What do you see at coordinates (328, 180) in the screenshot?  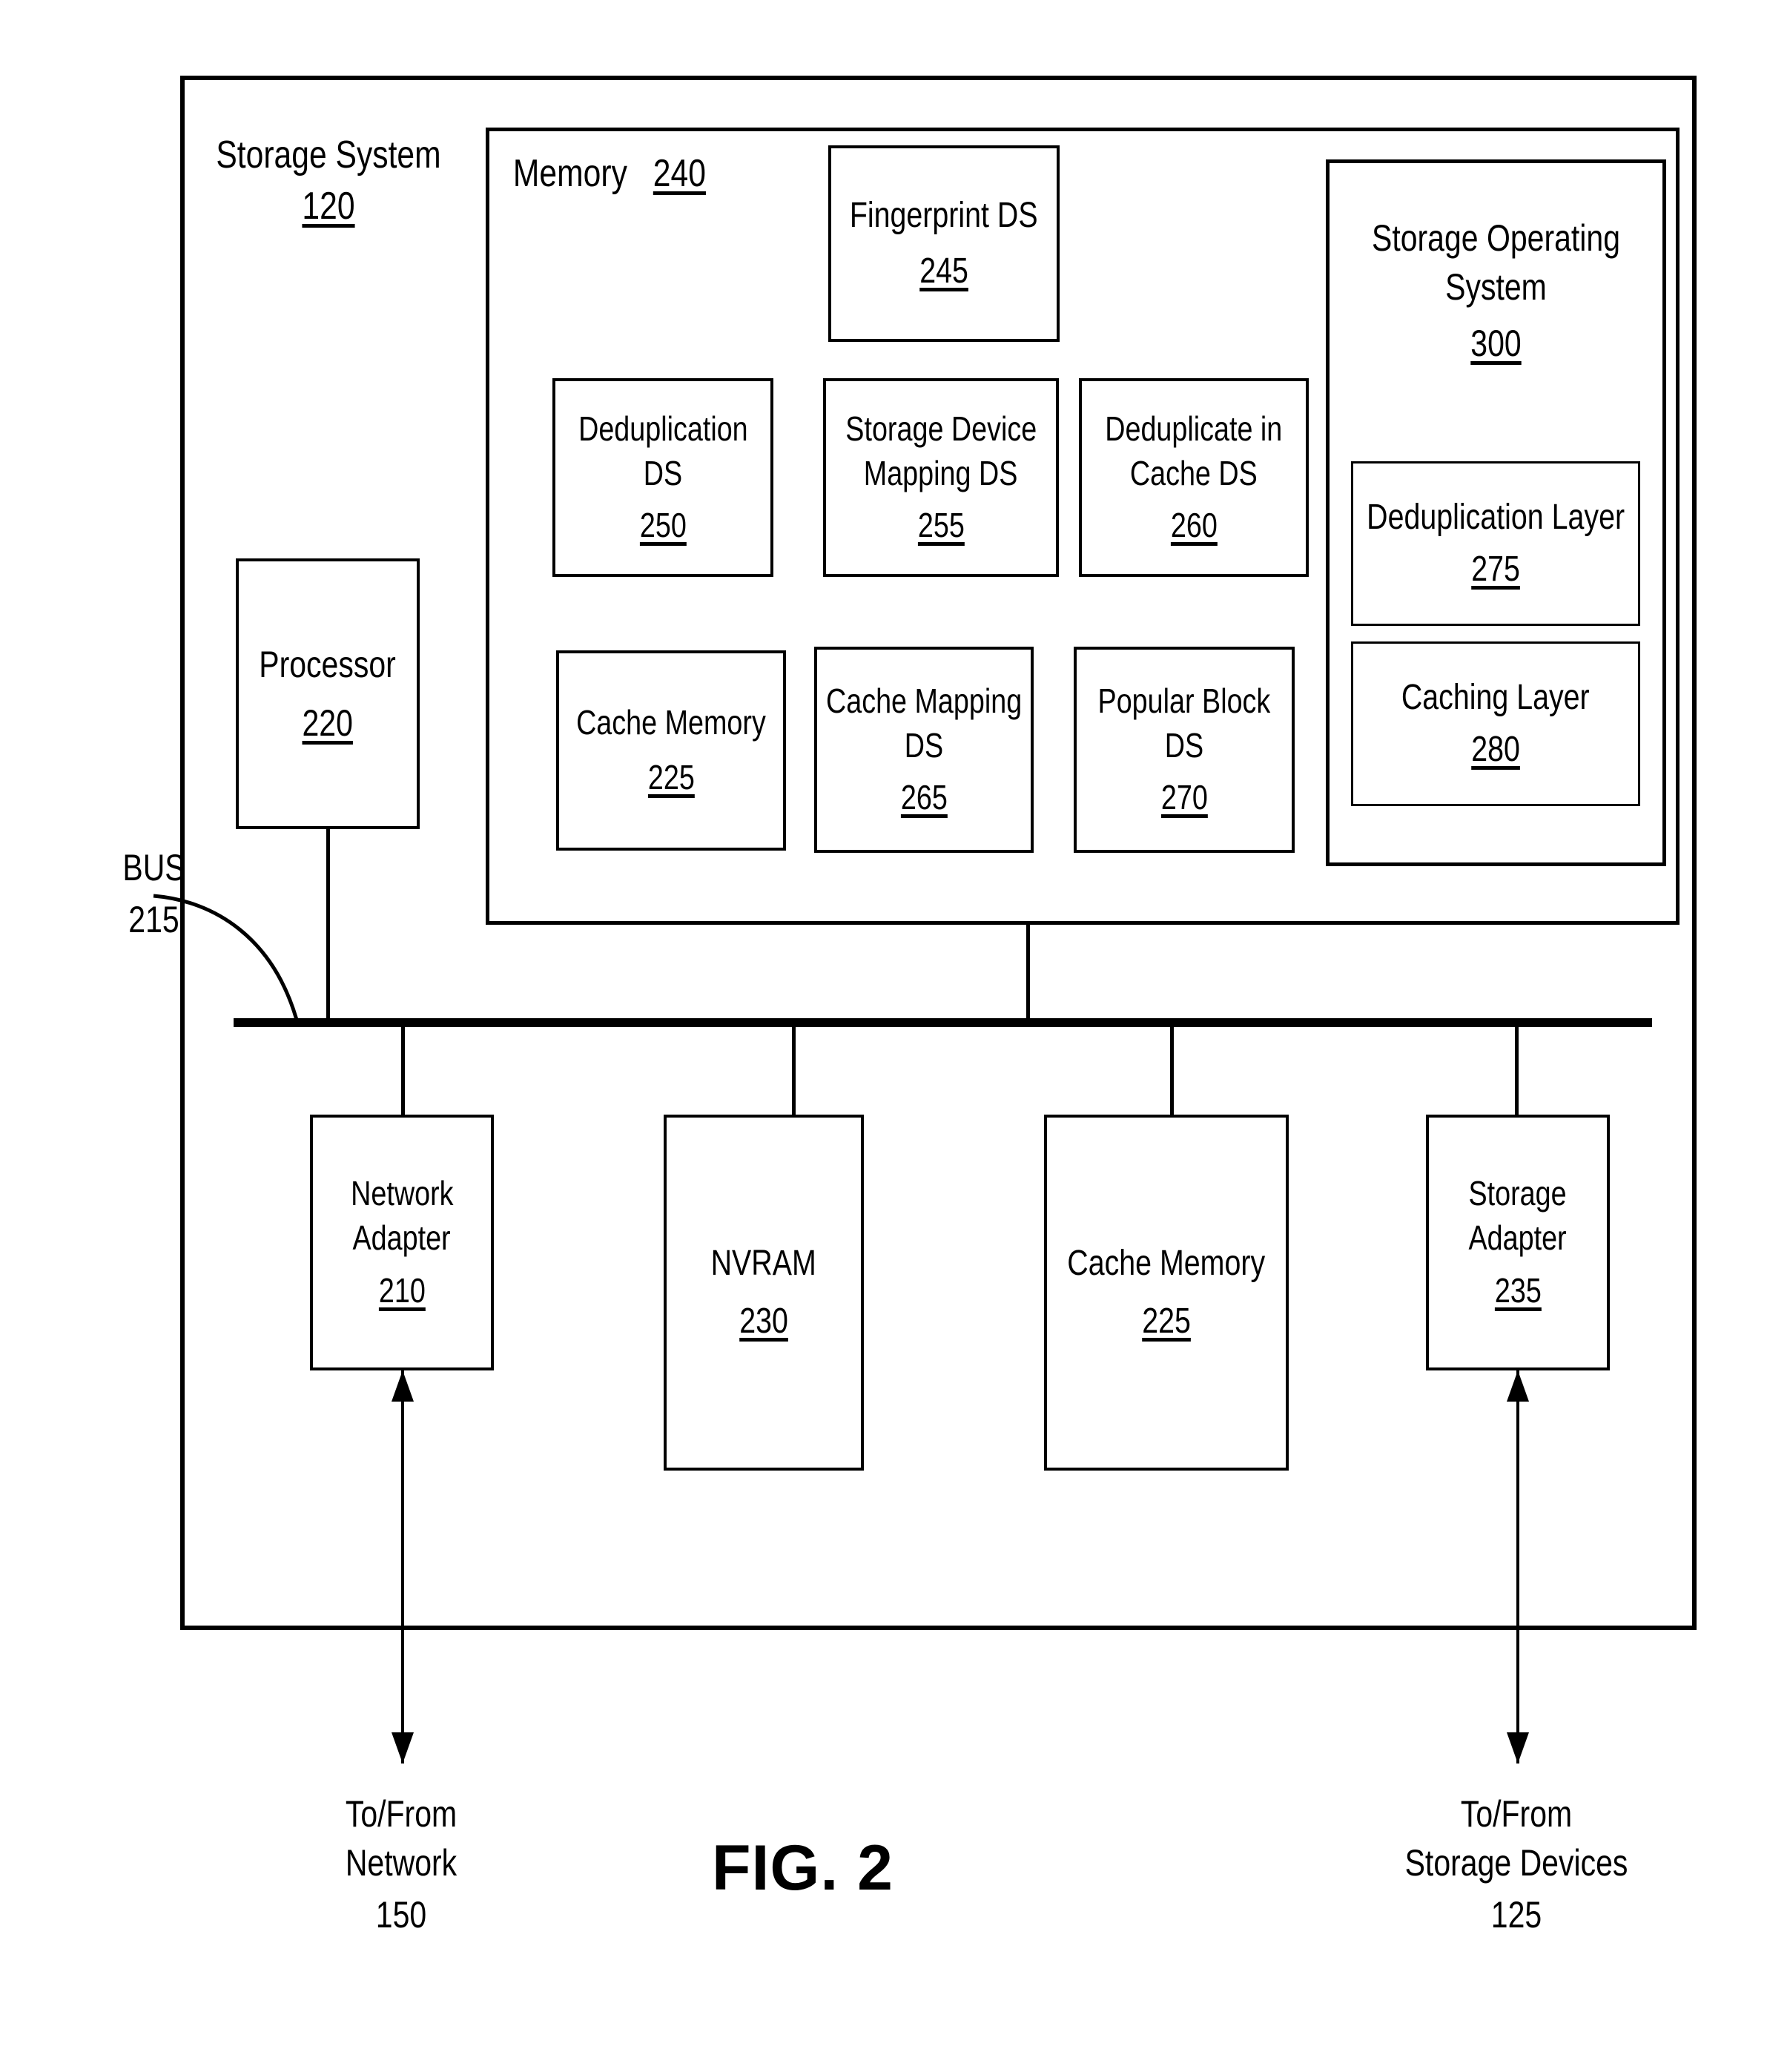 I see `storage-system-title: Storage System 120` at bounding box center [328, 180].